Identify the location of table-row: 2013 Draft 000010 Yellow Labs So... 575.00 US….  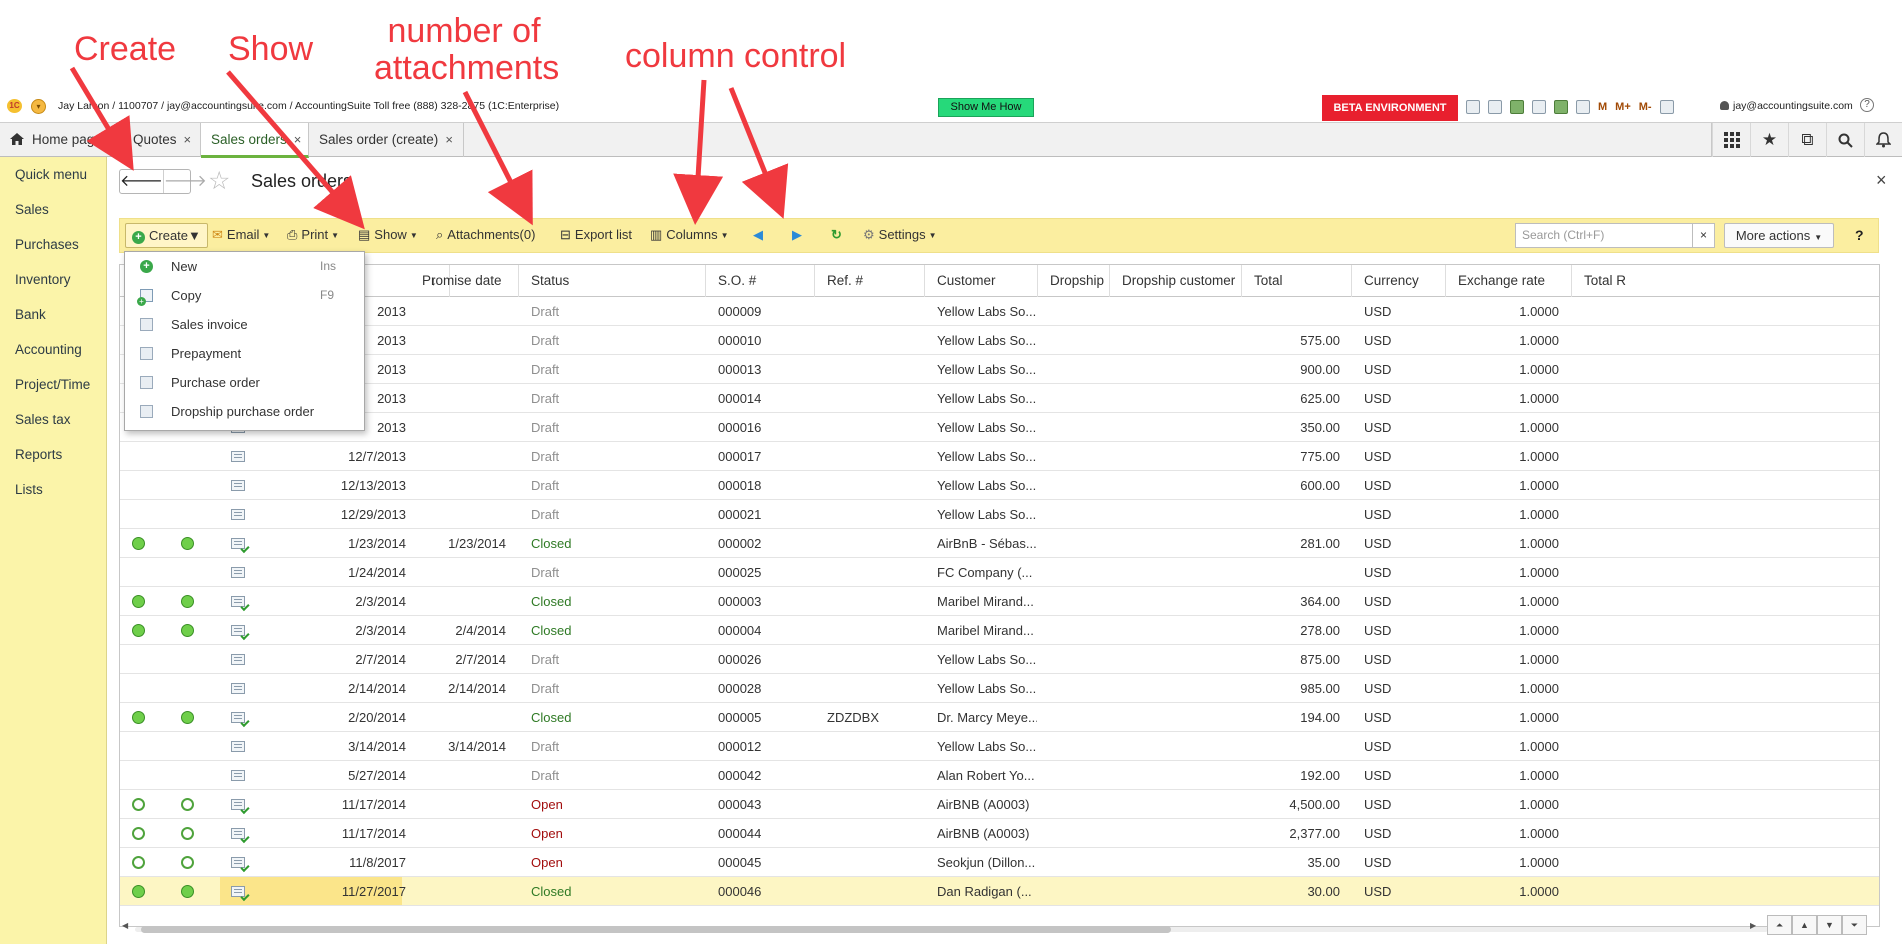
(999, 340).